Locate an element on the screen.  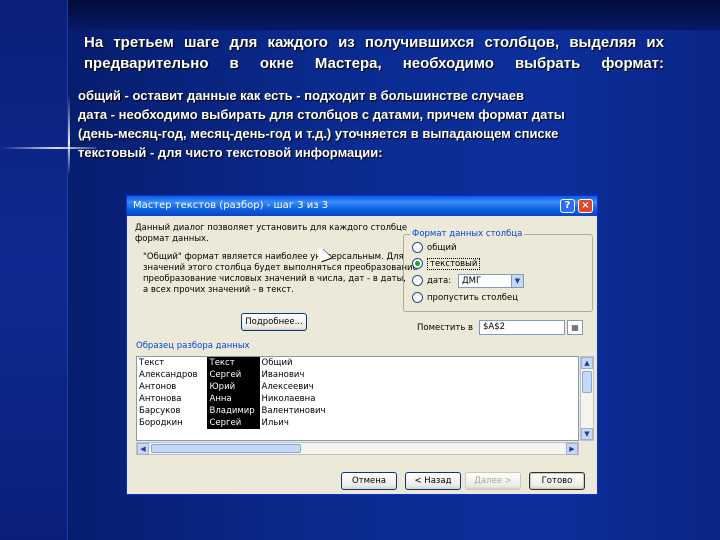
preview-cell-selected: Юрий is located at coordinates (233, 387).